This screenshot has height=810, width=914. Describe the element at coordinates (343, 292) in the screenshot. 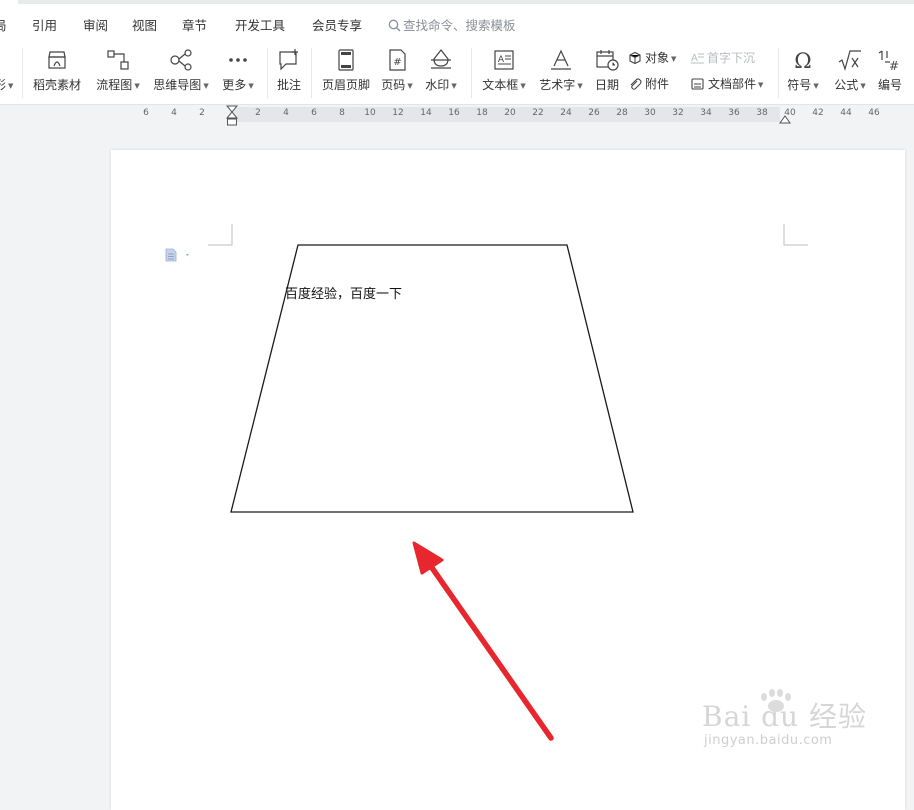

I see `shape-text: 百度经验，百度一下` at that location.